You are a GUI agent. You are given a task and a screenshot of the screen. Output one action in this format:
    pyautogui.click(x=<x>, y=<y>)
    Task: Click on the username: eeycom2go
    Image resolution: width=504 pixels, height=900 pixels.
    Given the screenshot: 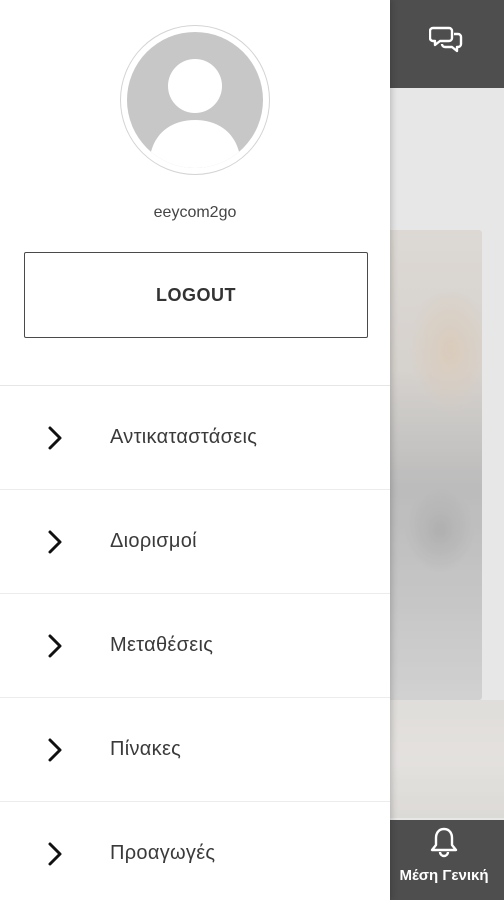 What is the action you would take?
    pyautogui.click(x=195, y=212)
    